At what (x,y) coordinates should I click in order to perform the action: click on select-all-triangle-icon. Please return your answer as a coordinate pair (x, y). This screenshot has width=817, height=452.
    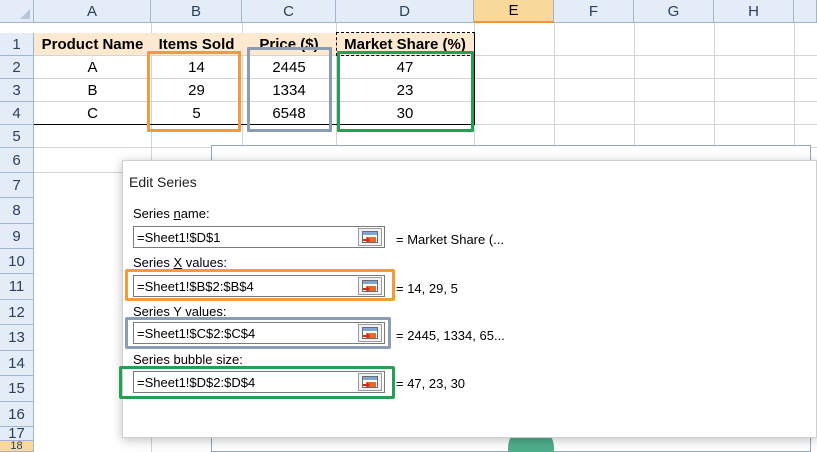
    Looking at the image, I should click on (25, 14).